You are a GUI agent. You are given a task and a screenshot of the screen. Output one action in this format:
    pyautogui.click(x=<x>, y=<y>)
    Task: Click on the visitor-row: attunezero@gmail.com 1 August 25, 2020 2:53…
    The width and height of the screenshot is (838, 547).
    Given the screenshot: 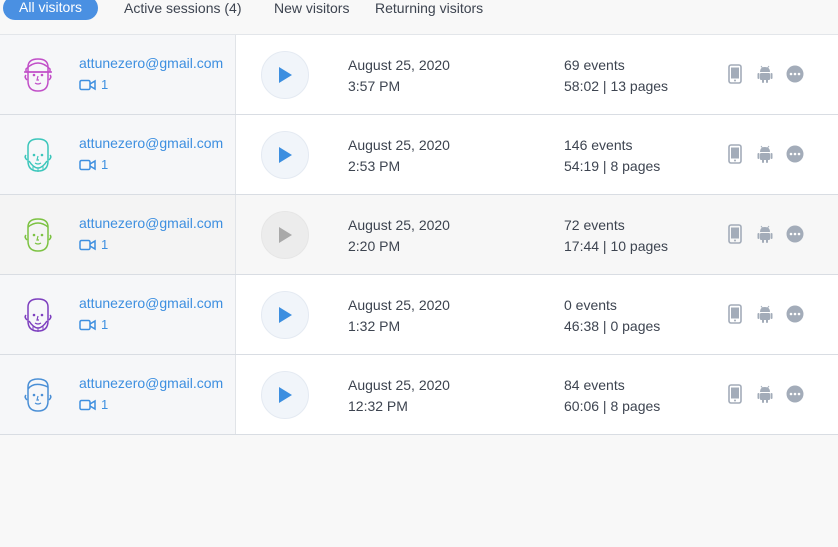 What is the action you would take?
    pyautogui.click(x=419, y=155)
    